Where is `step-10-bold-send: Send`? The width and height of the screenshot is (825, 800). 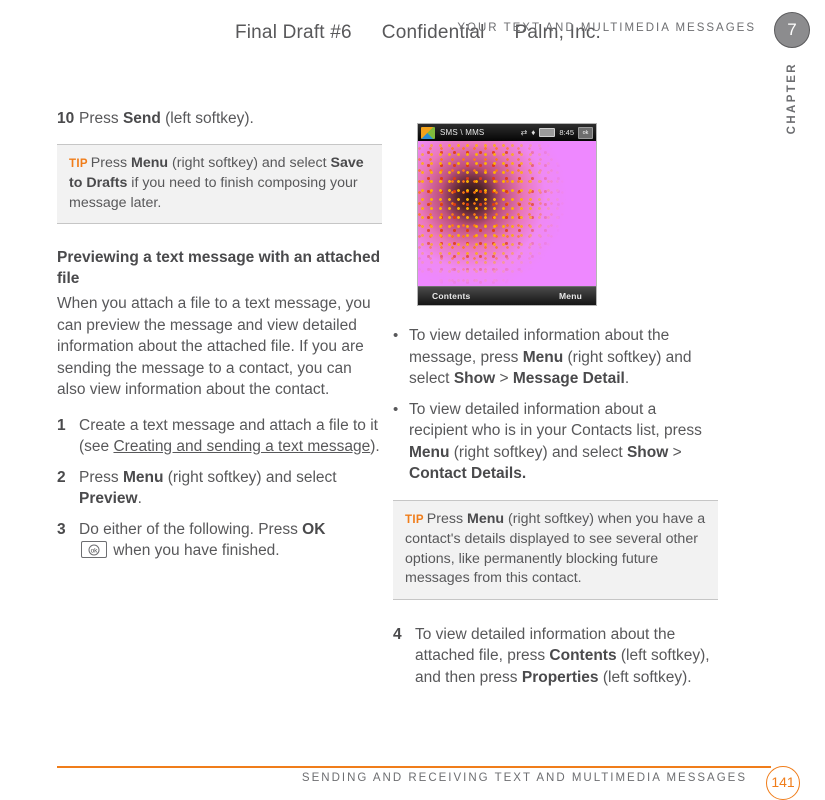 step-10-bold-send: Send is located at coordinates (141, 118).